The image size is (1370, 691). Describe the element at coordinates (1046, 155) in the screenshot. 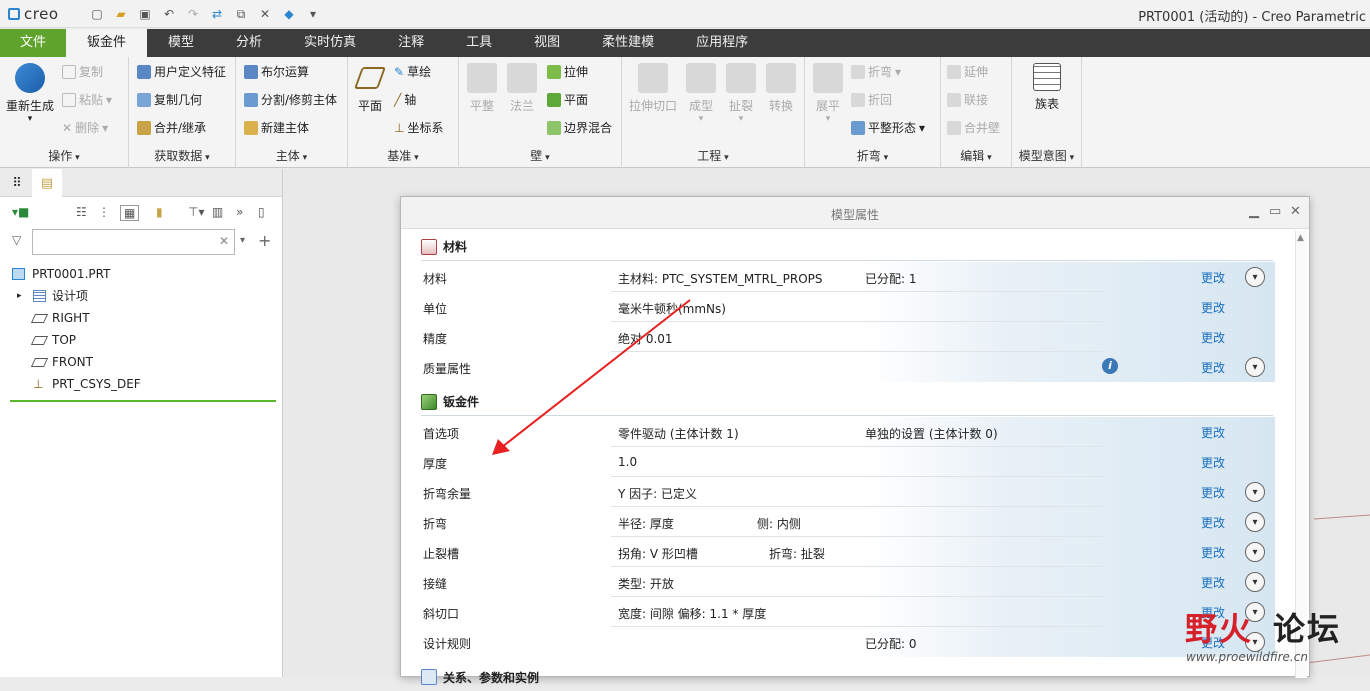

I see `group-label-model-intent: 模型意图` at that location.